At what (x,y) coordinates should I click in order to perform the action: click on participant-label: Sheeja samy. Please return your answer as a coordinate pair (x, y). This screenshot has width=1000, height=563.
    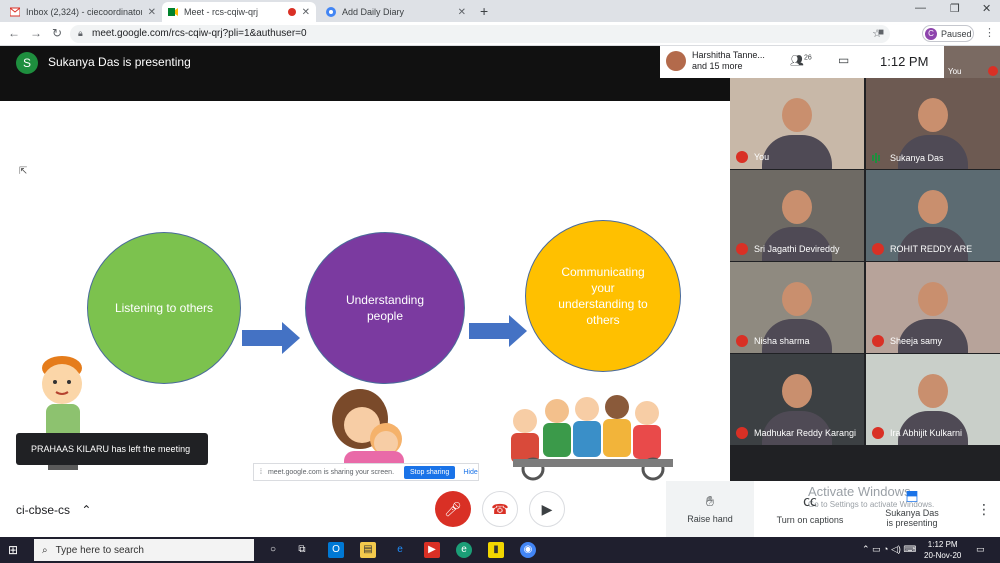
    Looking at the image, I should click on (907, 341).